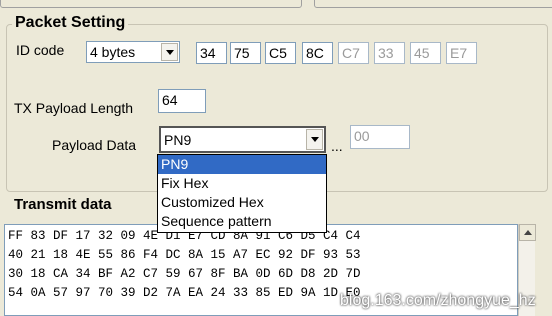 The image size is (552, 316). Describe the element at coordinates (245, 53) in the screenshot. I see `id-hex-field-2: 75` at that location.